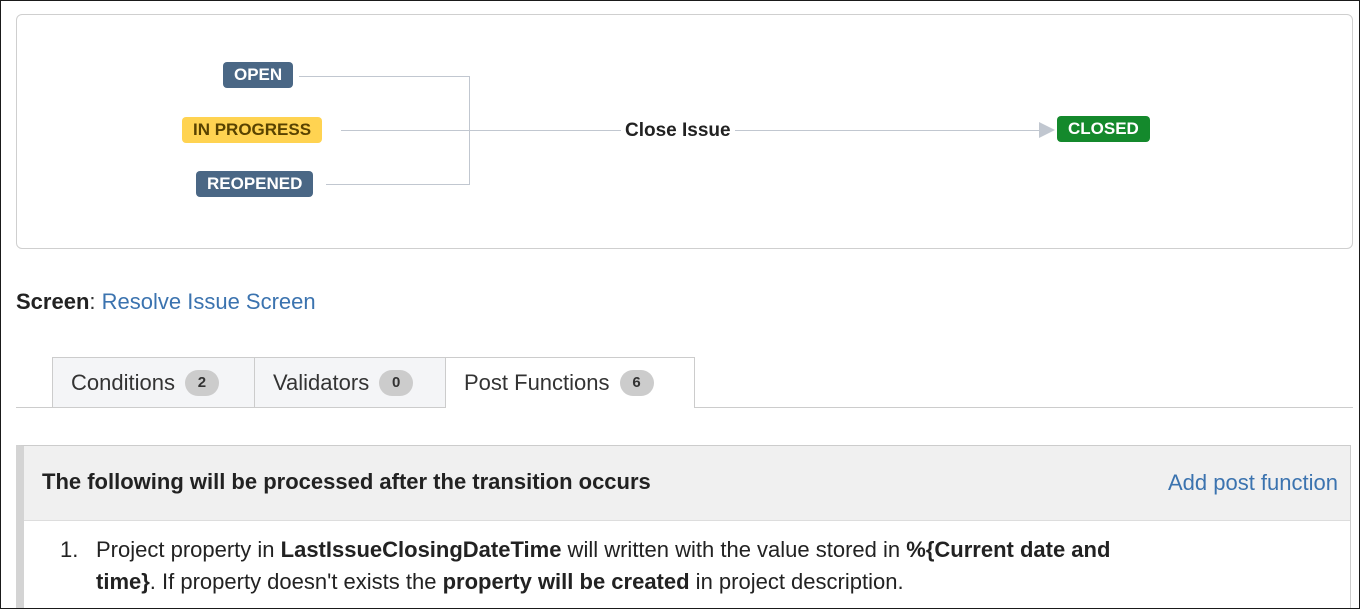 This screenshot has width=1360, height=609. What do you see at coordinates (1253, 483) in the screenshot?
I see `add-post-function-link: Add post function` at bounding box center [1253, 483].